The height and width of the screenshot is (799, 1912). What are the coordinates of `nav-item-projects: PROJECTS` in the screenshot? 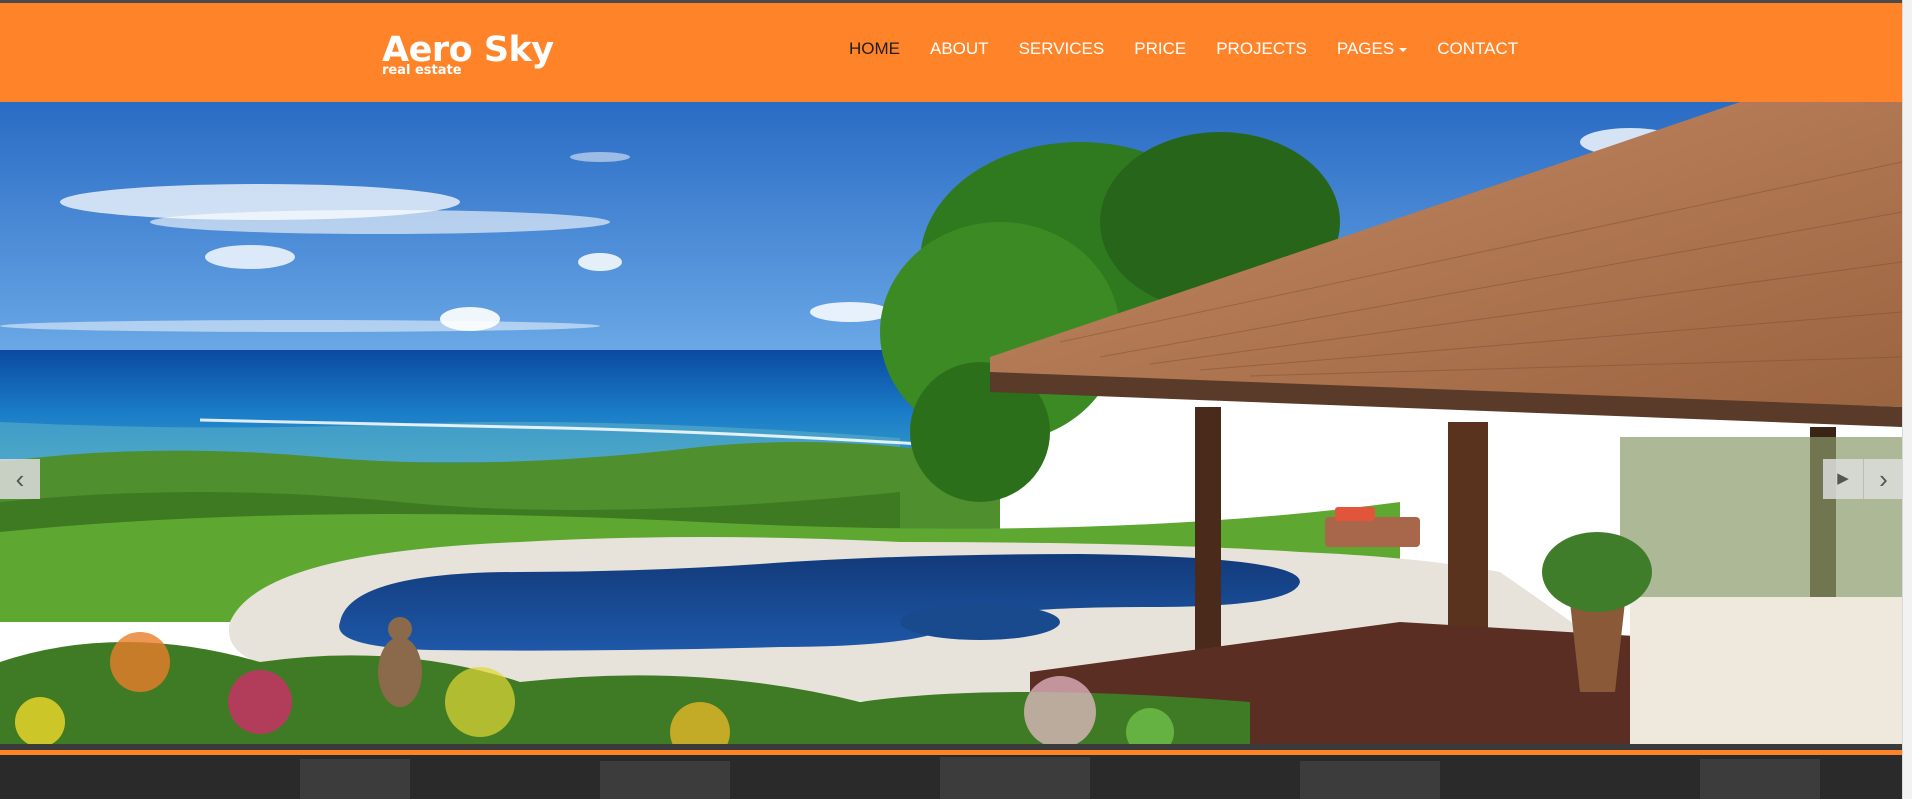 It's located at (1261, 49).